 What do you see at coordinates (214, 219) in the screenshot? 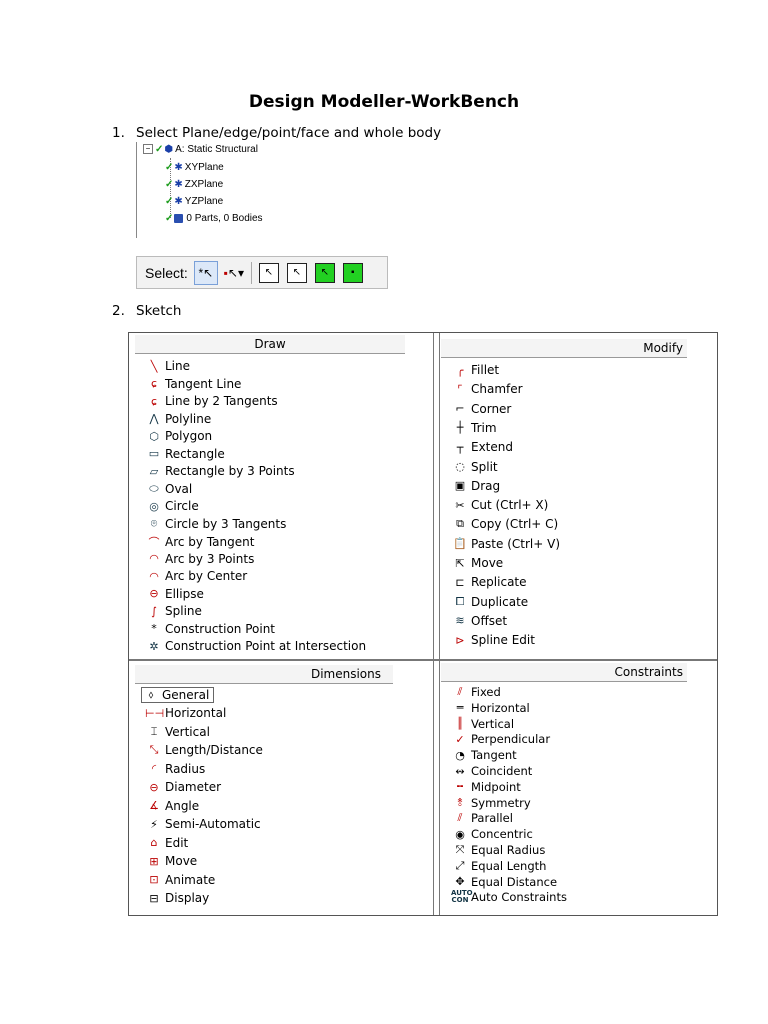
I see `tree-item-parts: ✓ 0 Parts, 0 Bodies` at bounding box center [214, 219].